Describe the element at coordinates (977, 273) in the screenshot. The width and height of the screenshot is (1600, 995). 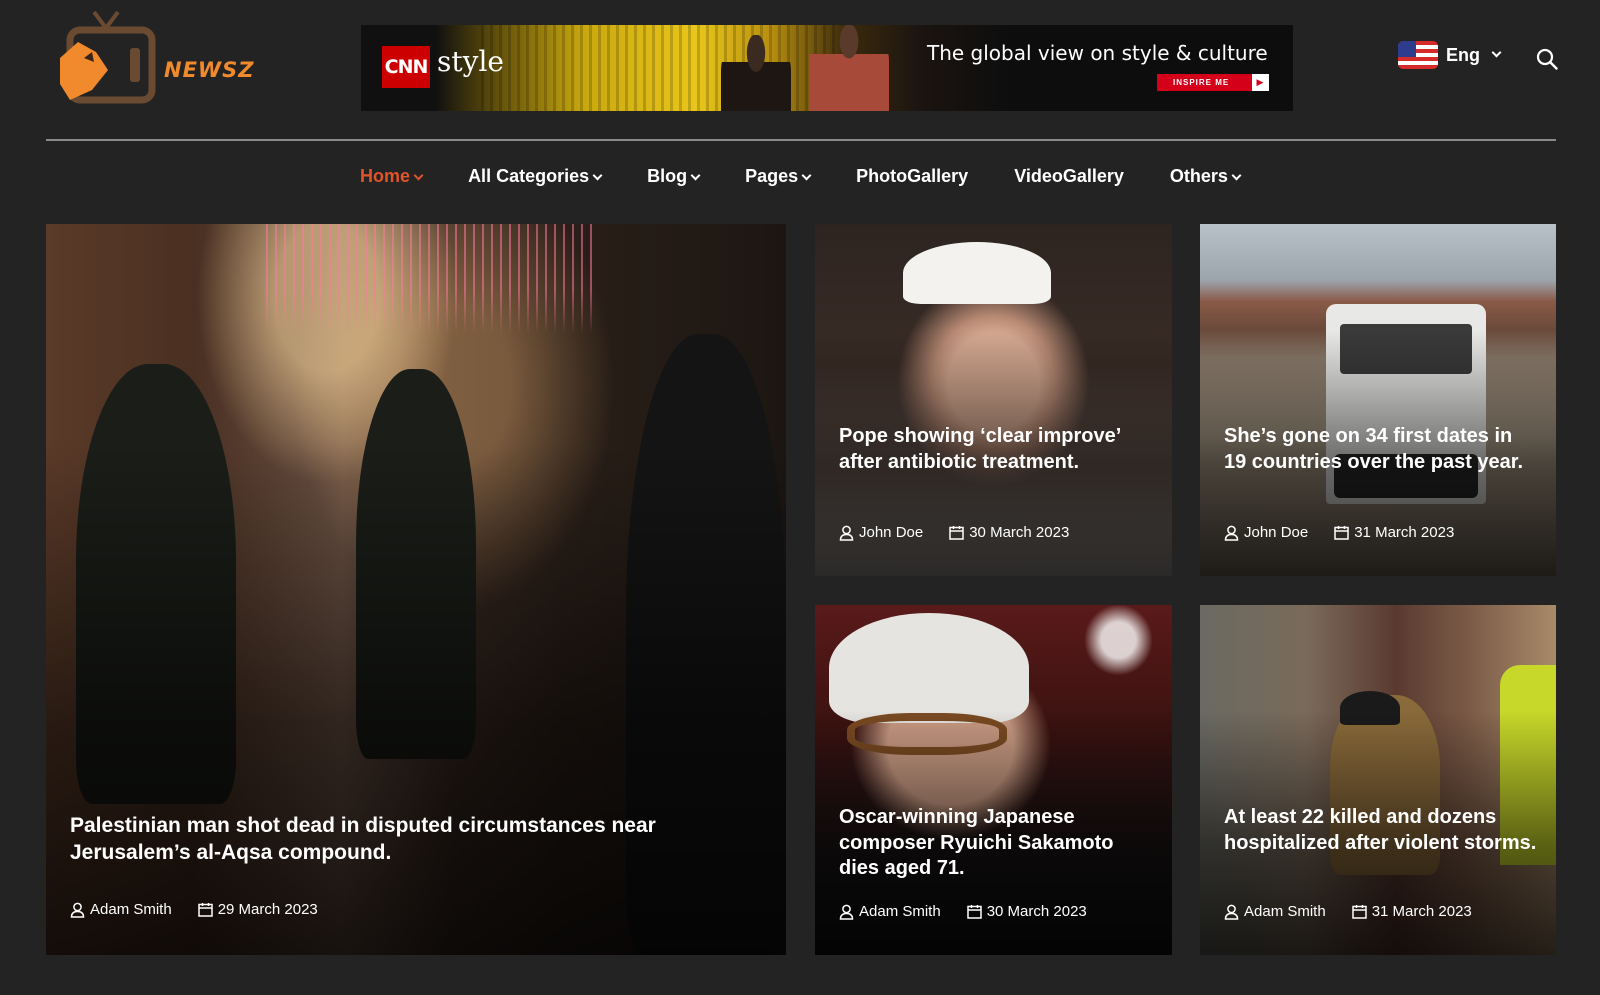
I see `pope-image` at that location.